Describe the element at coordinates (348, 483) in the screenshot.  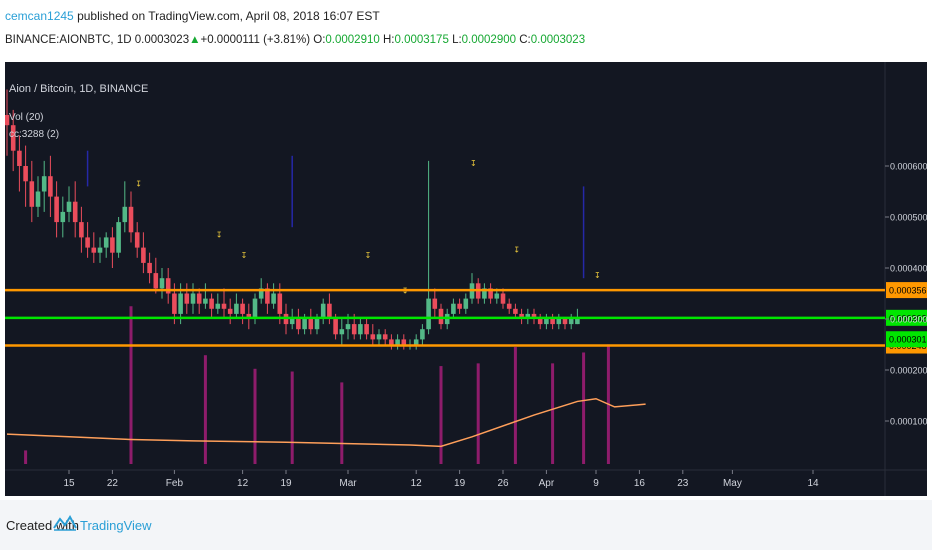
I see `x-tick-label: Mar` at that location.